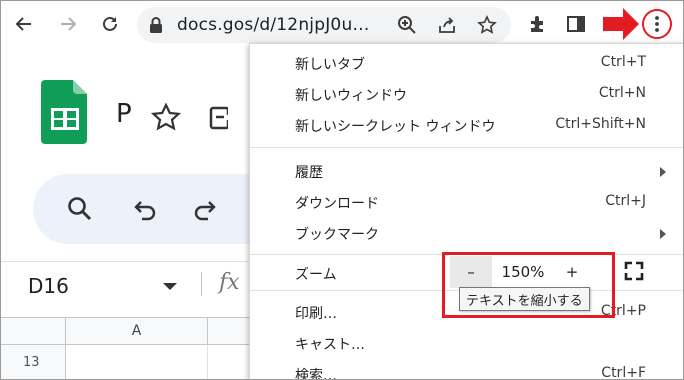 Image resolution: width=684 pixels, height=380 pixels. I want to click on menu-separator, so click(466, 147).